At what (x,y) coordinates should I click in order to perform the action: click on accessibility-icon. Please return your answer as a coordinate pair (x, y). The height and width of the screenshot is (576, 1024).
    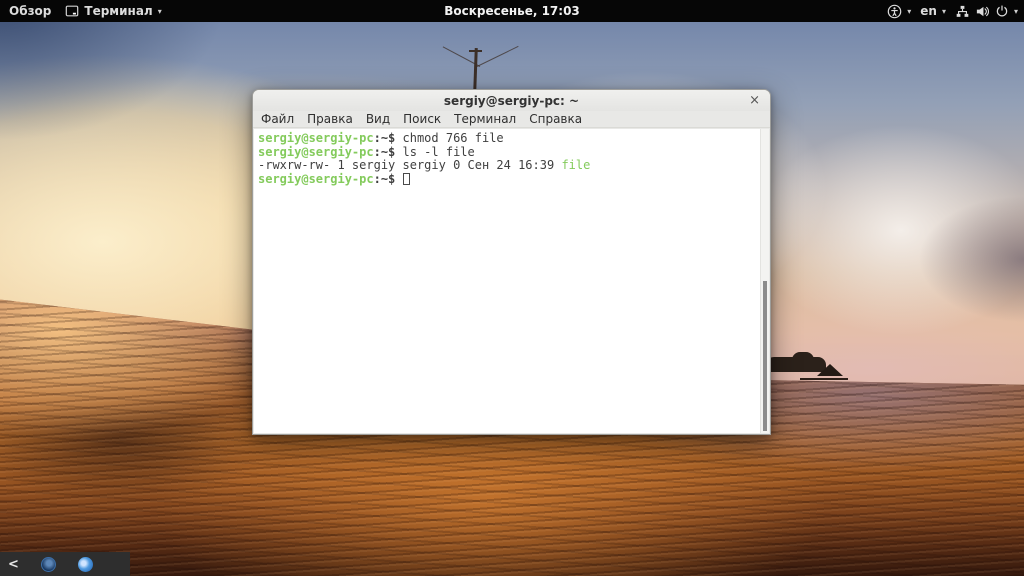
    Looking at the image, I should click on (894, 11).